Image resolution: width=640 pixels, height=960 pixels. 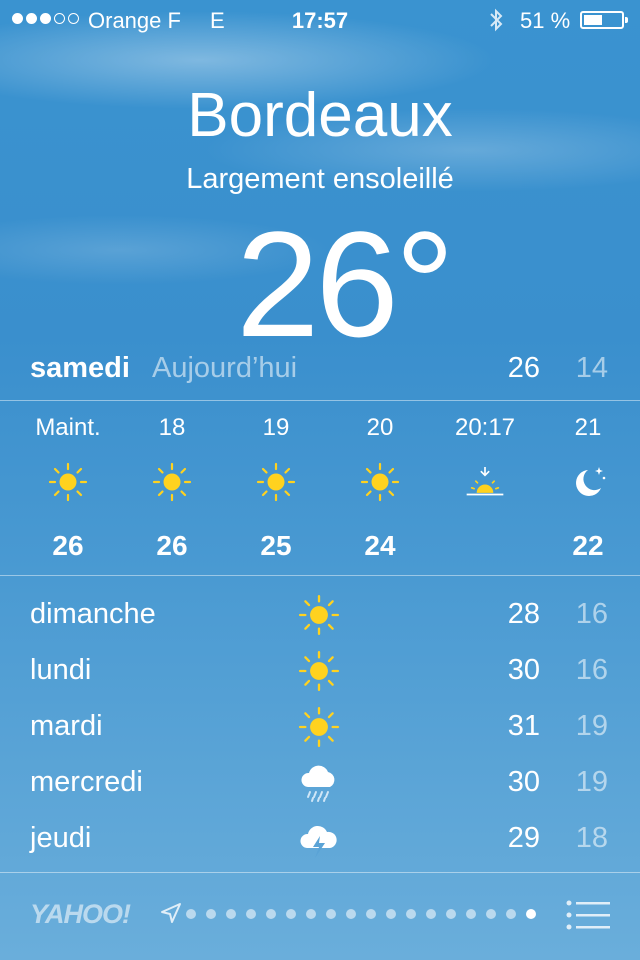 What do you see at coordinates (591, 838) in the screenshot?
I see `day-low: 18` at bounding box center [591, 838].